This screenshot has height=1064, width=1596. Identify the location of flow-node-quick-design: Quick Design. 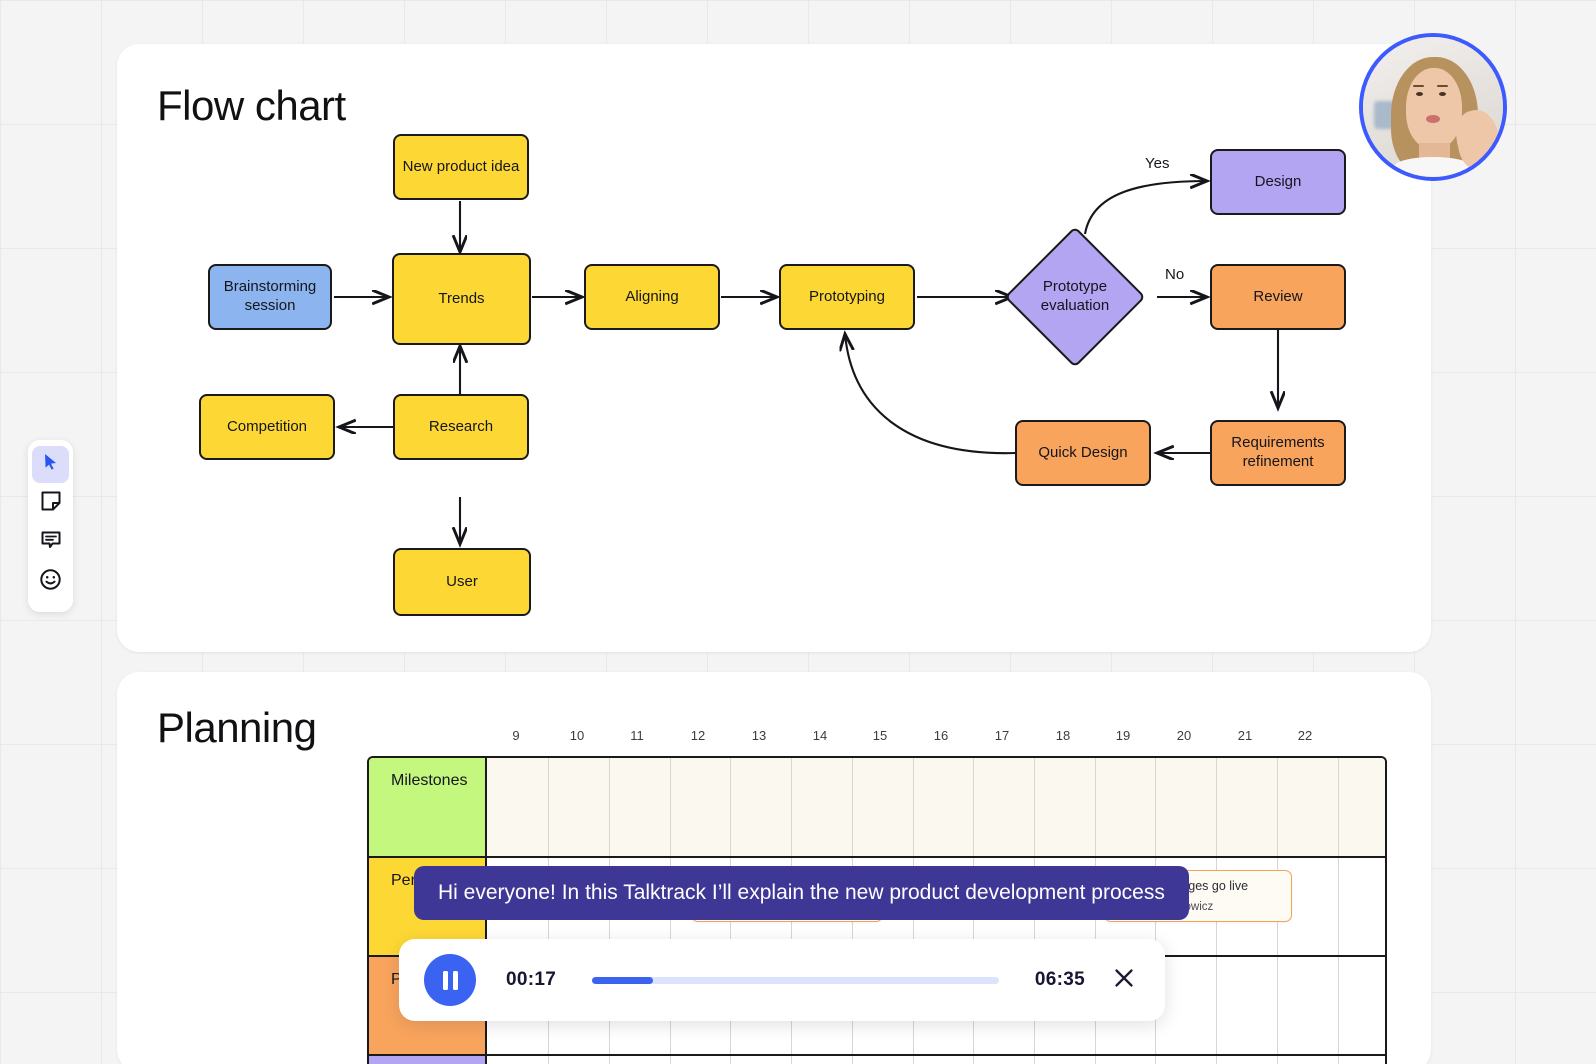
(1083, 453).